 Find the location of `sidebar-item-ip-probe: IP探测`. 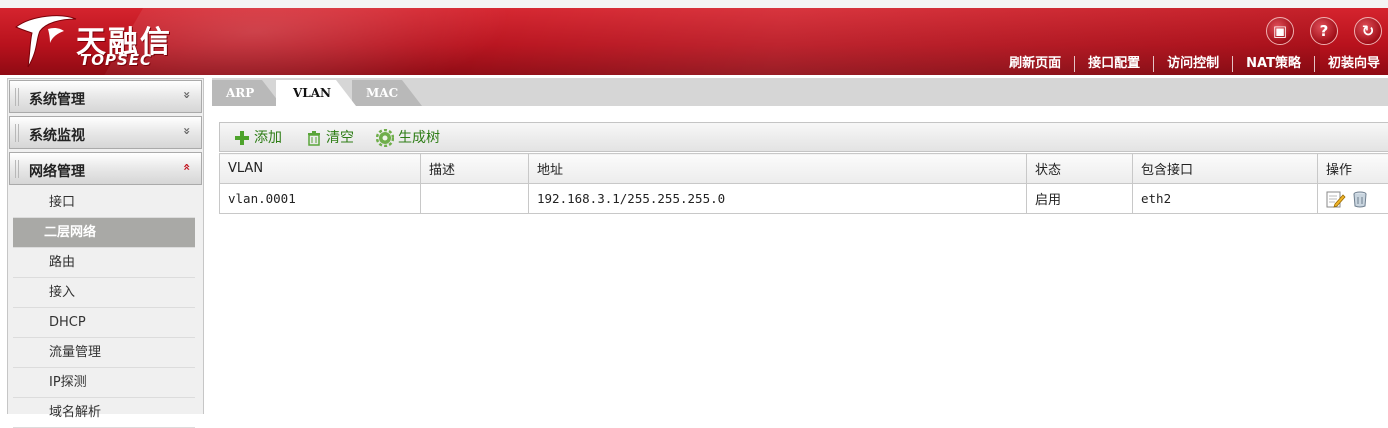

sidebar-item-ip-probe: IP探测 is located at coordinates (104, 383).